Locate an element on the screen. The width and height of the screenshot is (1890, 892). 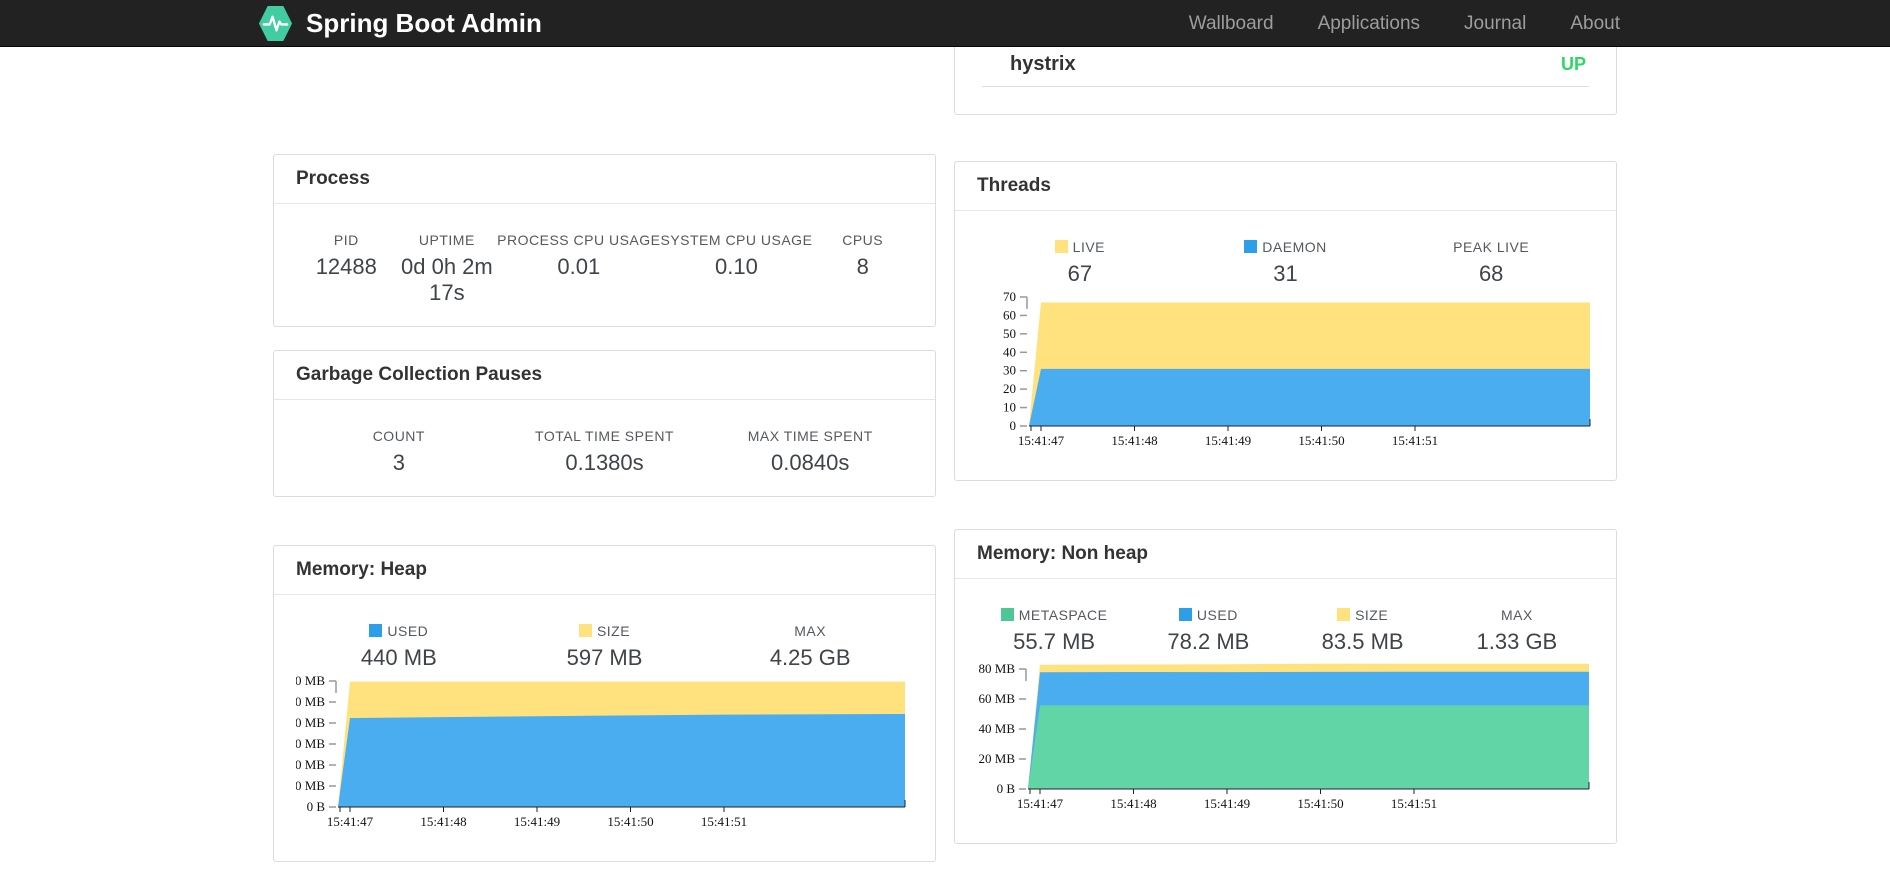
stat-peak-live: PEAK LIVE 68 is located at coordinates (1491, 263).